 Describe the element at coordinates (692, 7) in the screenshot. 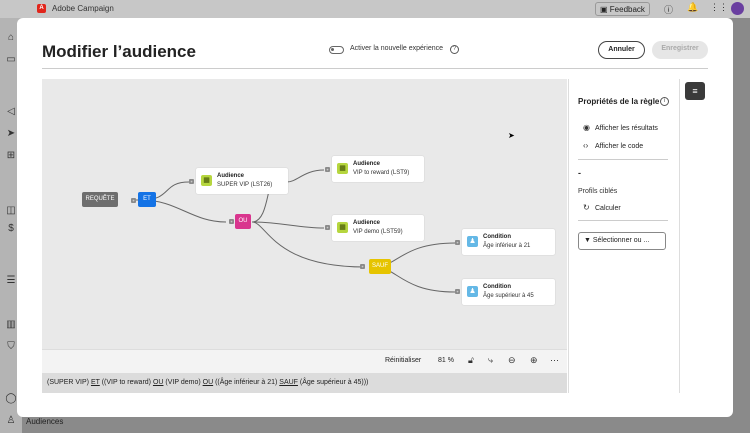

I see `bell-icon: 🔔` at that location.